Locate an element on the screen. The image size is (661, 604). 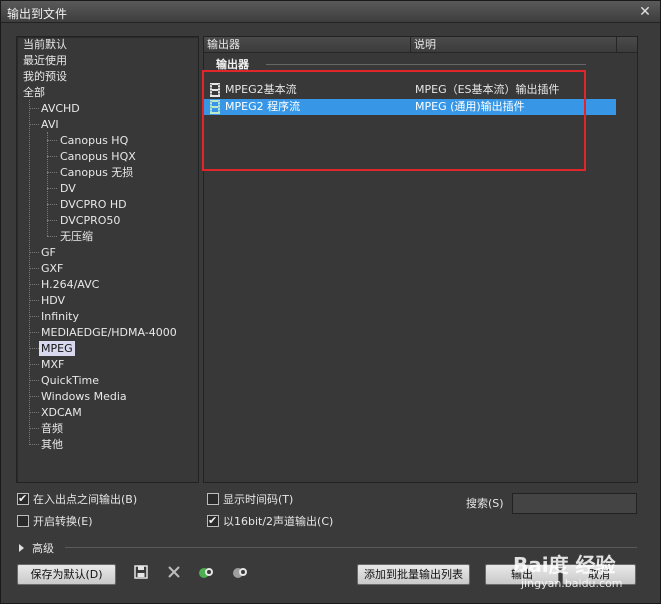
tree-item-quicktime: QuickTime is located at coordinates (70, 380).